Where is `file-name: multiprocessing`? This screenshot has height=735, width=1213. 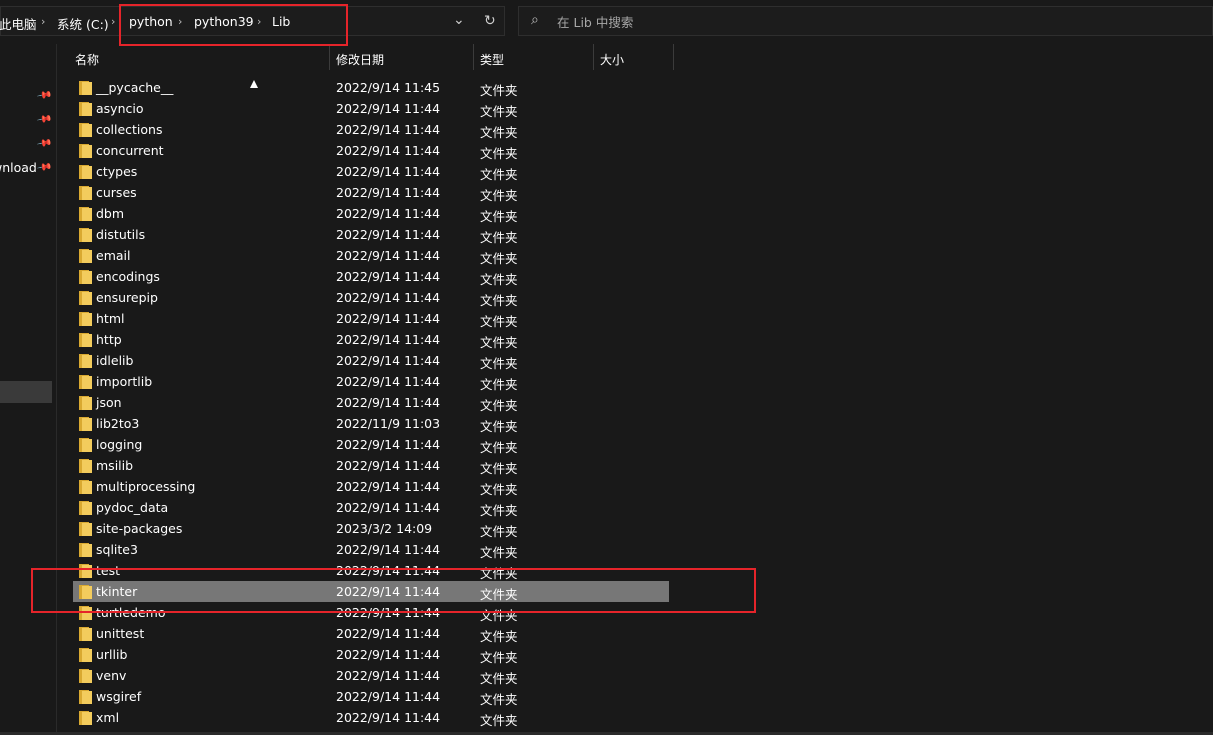
file-name: multiprocessing is located at coordinates (146, 486).